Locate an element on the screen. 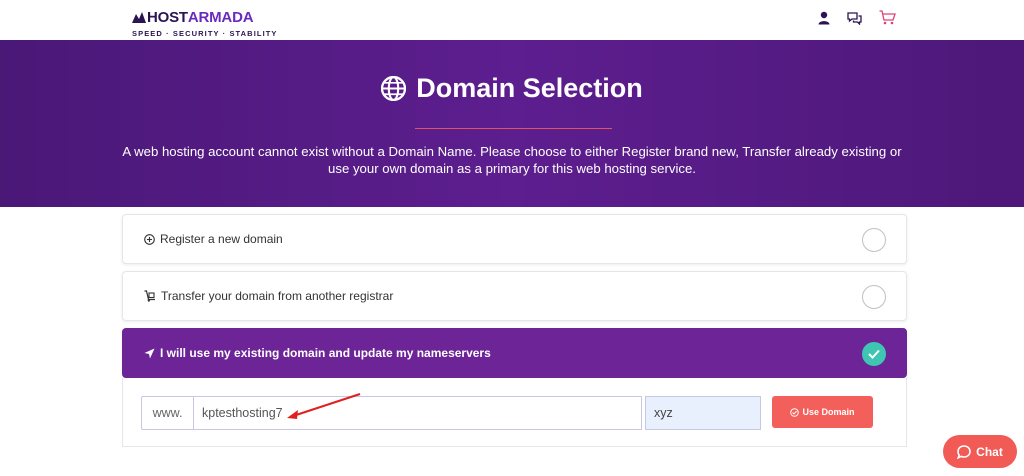 The height and width of the screenshot is (476, 1024). top-header: HOST ARMADA SPEED · SECURITY · STABILITY is located at coordinates (512, 20).